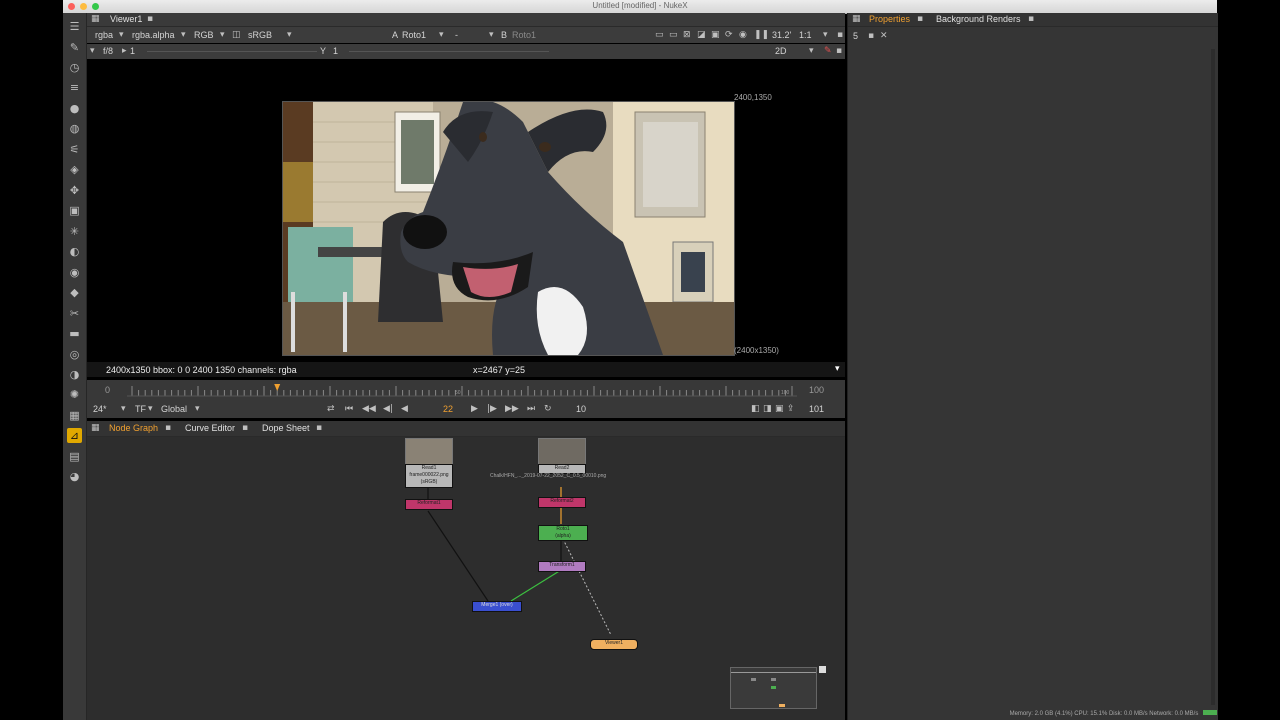  What do you see at coordinates (673, 35) in the screenshot?
I see `crop-icon: ▭` at bounding box center [673, 35].